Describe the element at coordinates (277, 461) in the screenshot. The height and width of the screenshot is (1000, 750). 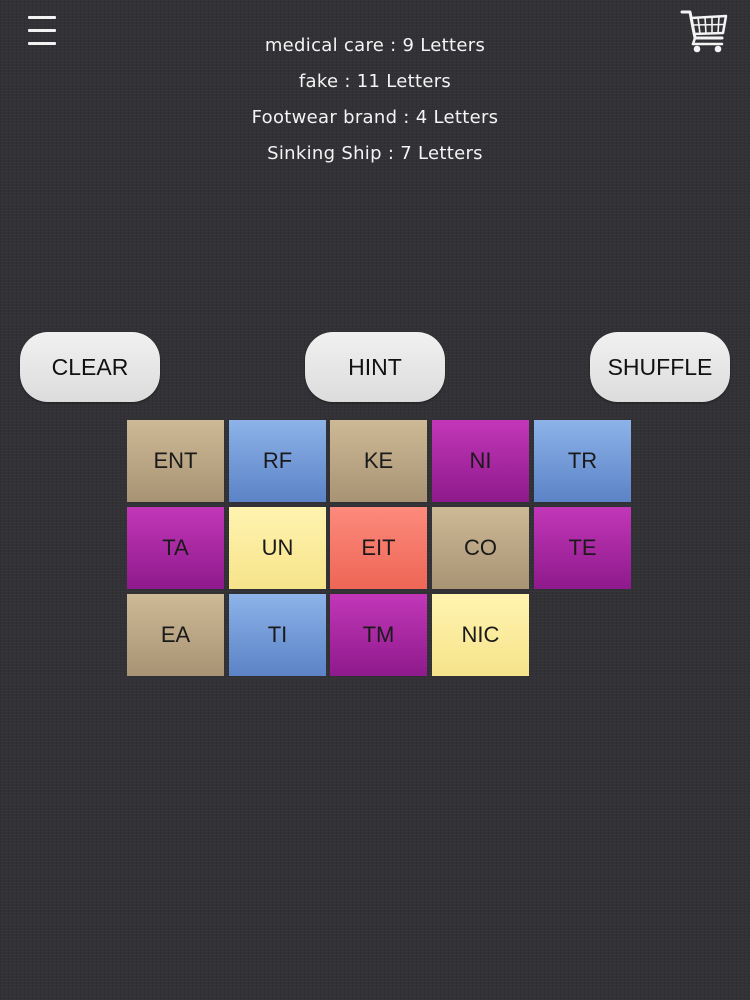
I see `letter-tile: RF` at that location.